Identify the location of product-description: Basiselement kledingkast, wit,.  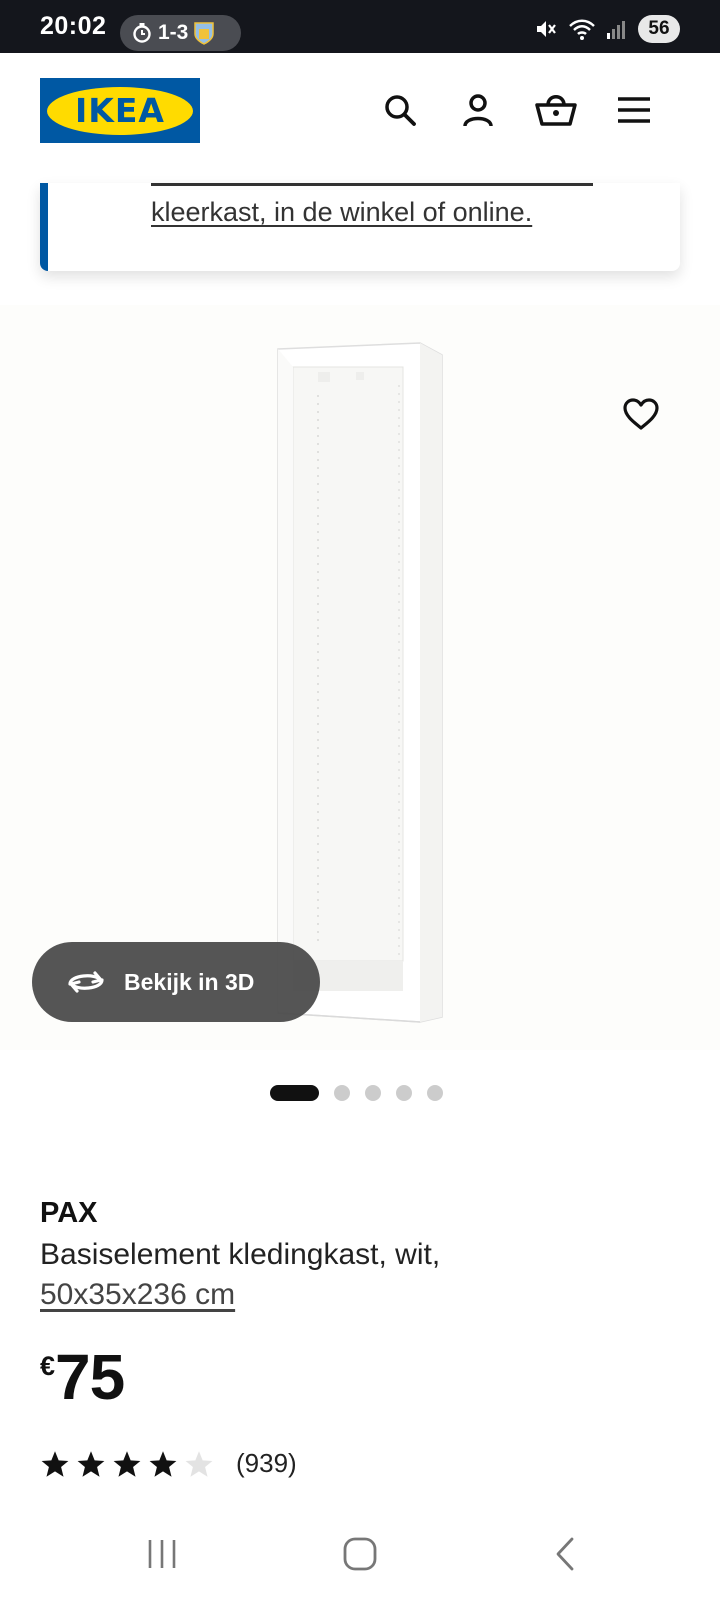
(240, 1254).